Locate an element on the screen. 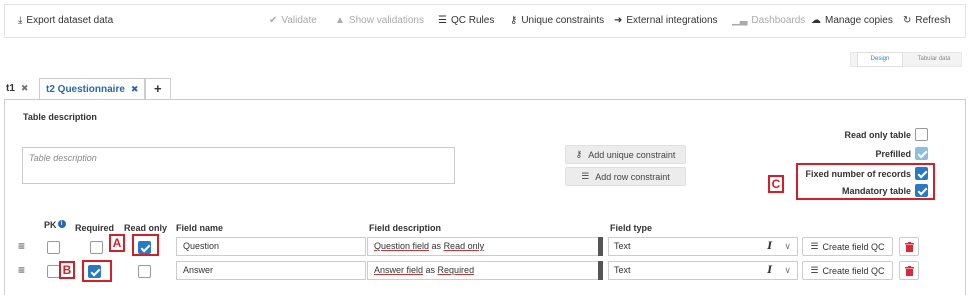  field-description-column-header: Field description is located at coordinates (405, 228).